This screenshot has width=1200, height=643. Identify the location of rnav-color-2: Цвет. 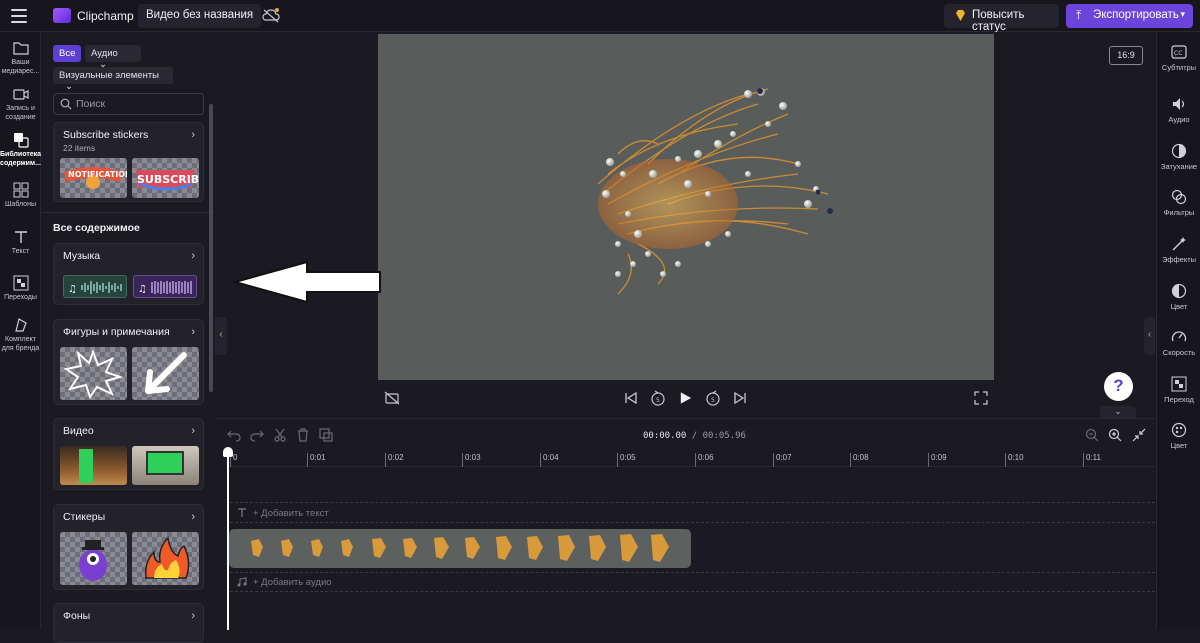
(1178, 436).